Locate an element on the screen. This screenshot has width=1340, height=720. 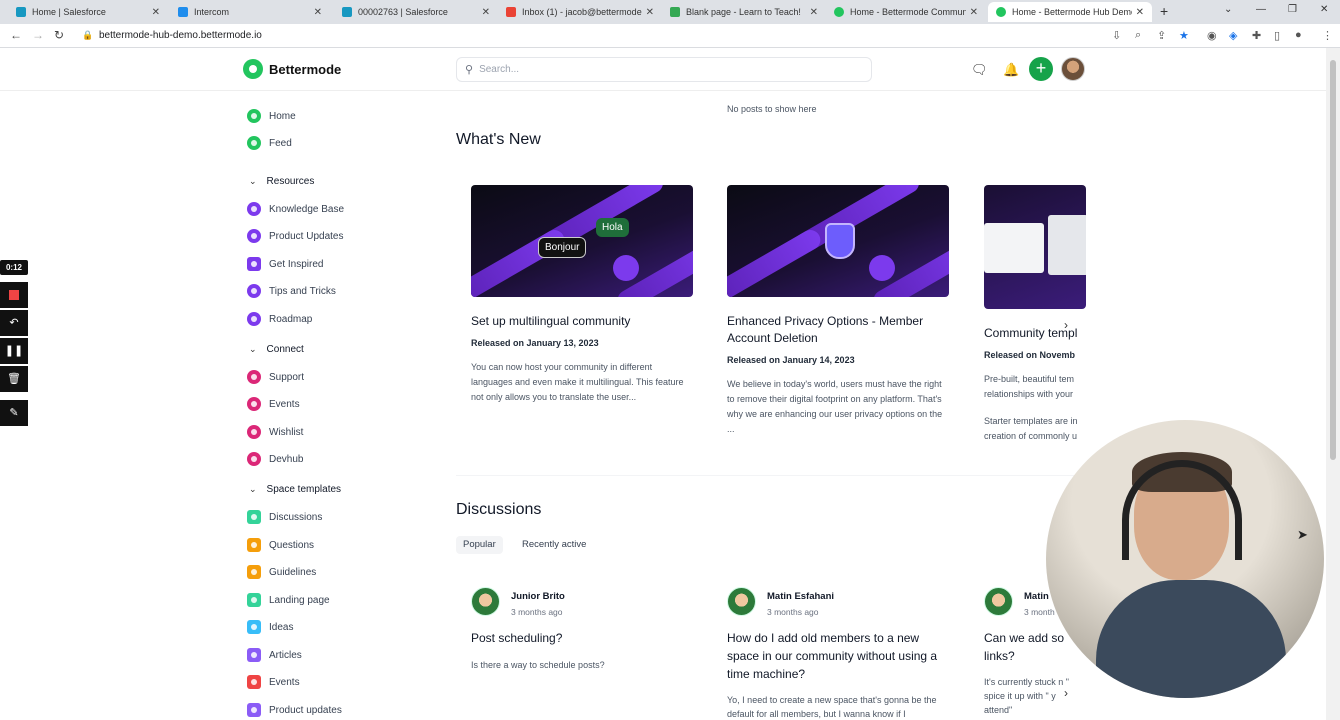
author-name: Matin is located at coordinates (1036, 596).